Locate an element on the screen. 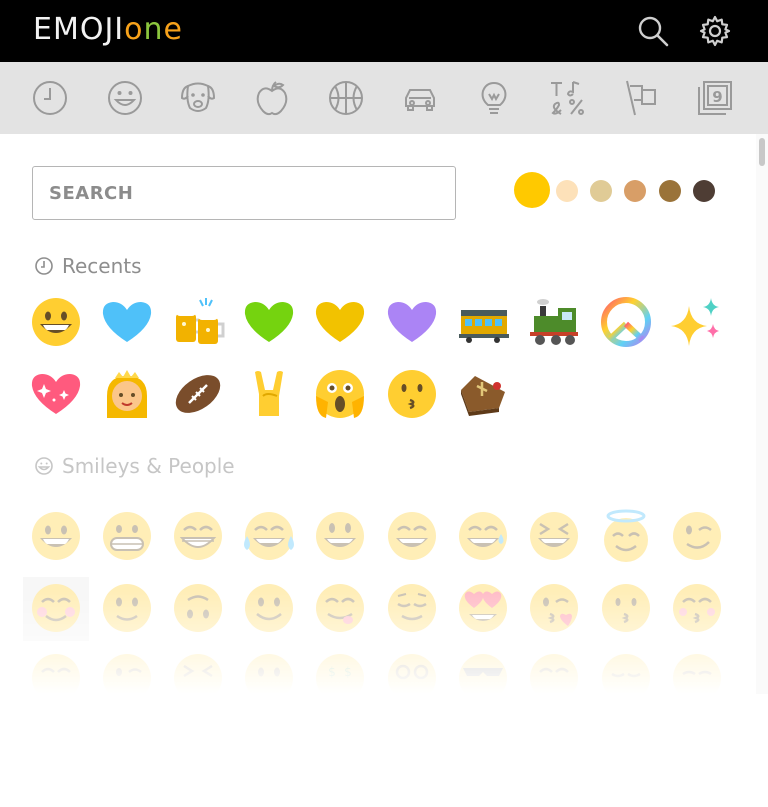 Image resolution: width=768 pixels, height=807 pixels. lightbulb-icon is located at coordinates (494, 98).